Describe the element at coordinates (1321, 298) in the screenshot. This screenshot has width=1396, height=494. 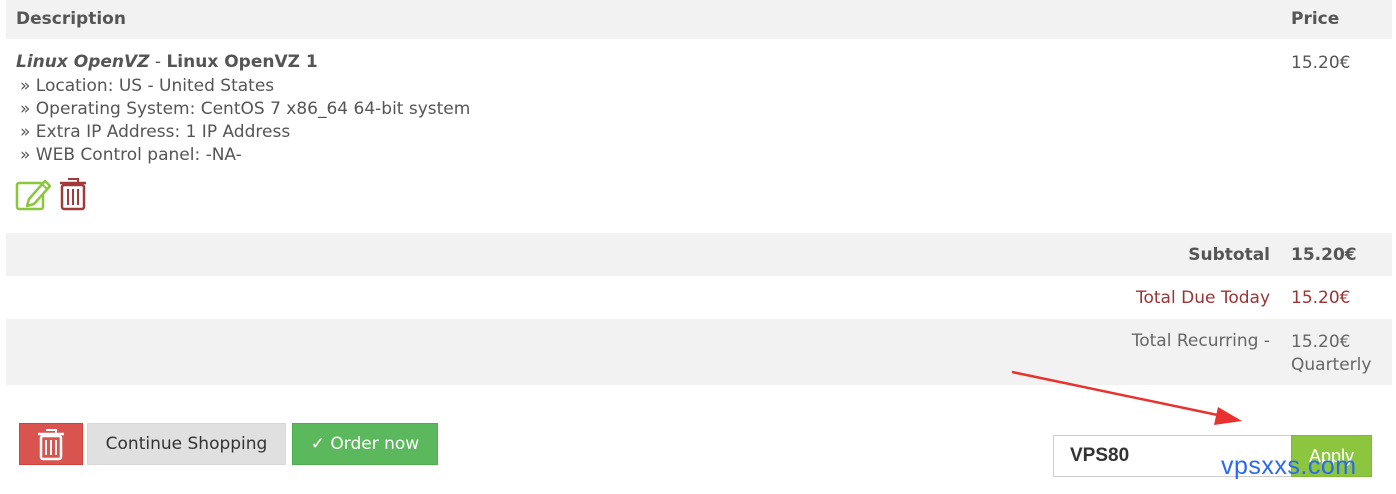
I see `due-today-value: 15.20€` at that location.